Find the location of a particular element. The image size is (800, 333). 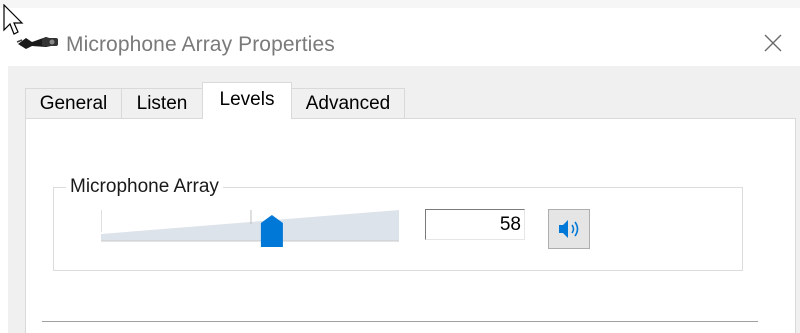

speaker-icon is located at coordinates (569, 229).